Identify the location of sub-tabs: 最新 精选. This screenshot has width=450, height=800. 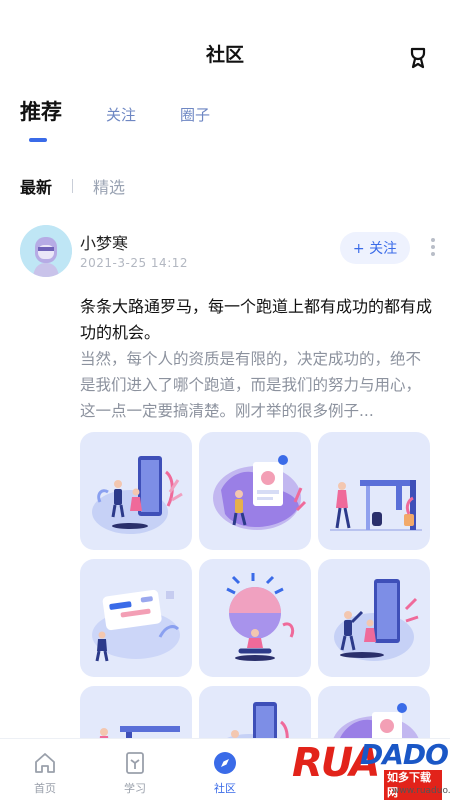
(72, 186).